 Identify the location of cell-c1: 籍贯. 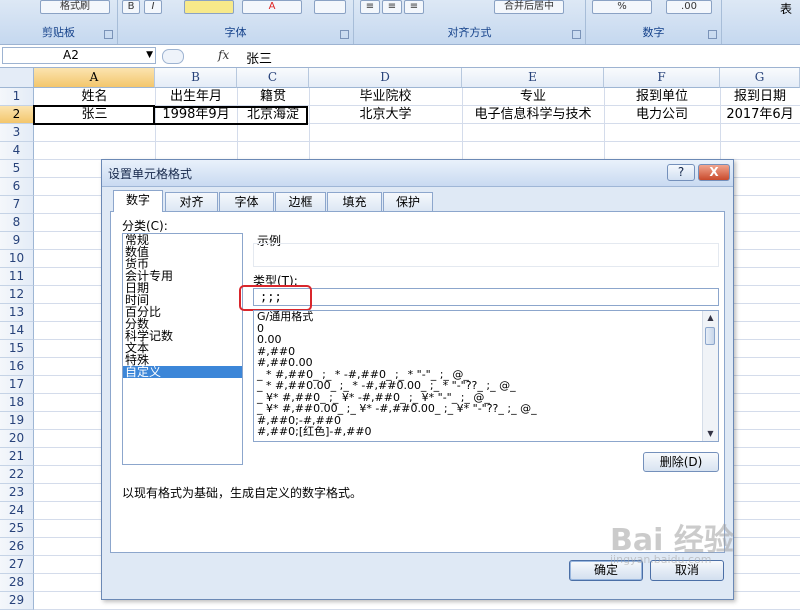
(273, 97).